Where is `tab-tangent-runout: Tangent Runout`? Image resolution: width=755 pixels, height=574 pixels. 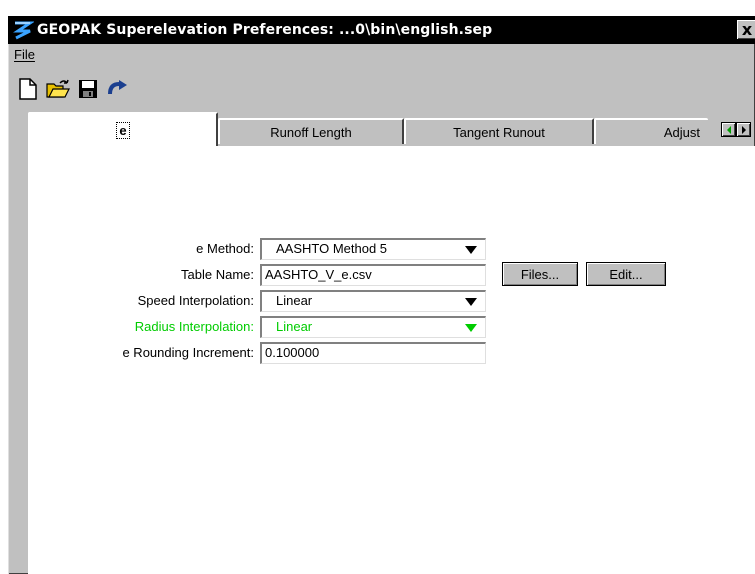 tab-tangent-runout: Tangent Runout is located at coordinates (499, 131).